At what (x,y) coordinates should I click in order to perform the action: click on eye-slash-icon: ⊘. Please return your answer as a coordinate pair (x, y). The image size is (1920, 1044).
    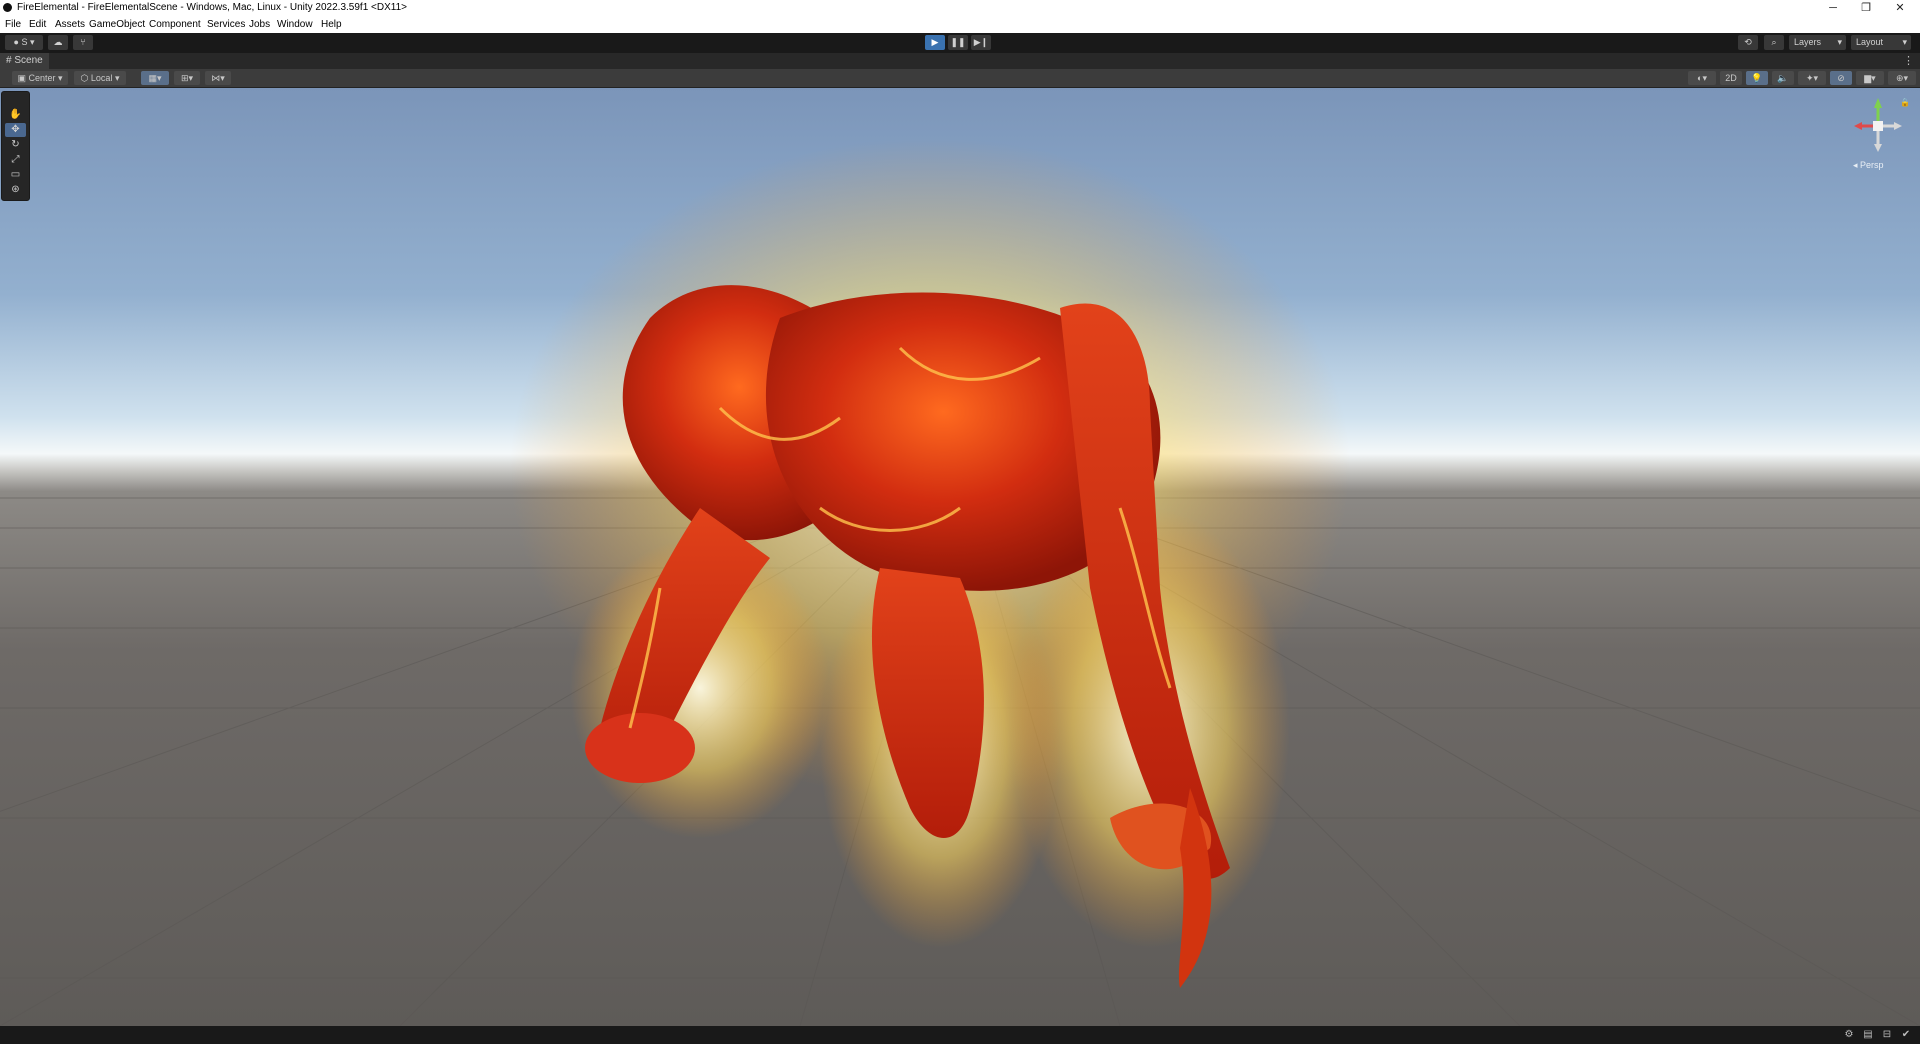
    Looking at the image, I should click on (1841, 78).